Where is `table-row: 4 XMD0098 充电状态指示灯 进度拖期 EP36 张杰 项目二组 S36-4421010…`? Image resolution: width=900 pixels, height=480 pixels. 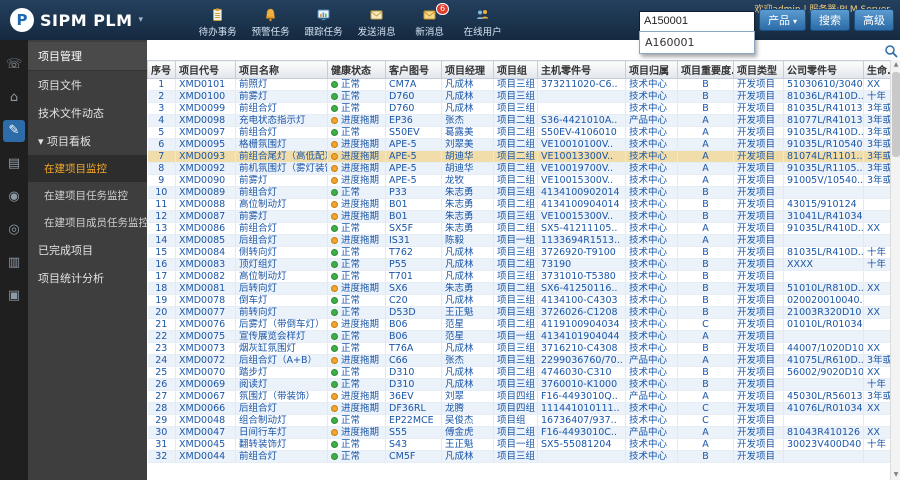 table-row: 4 XMD0098 充电状态指示灯 进度拖期 EP36 张杰 项目二组 S36-4421010… is located at coordinates (518, 120).